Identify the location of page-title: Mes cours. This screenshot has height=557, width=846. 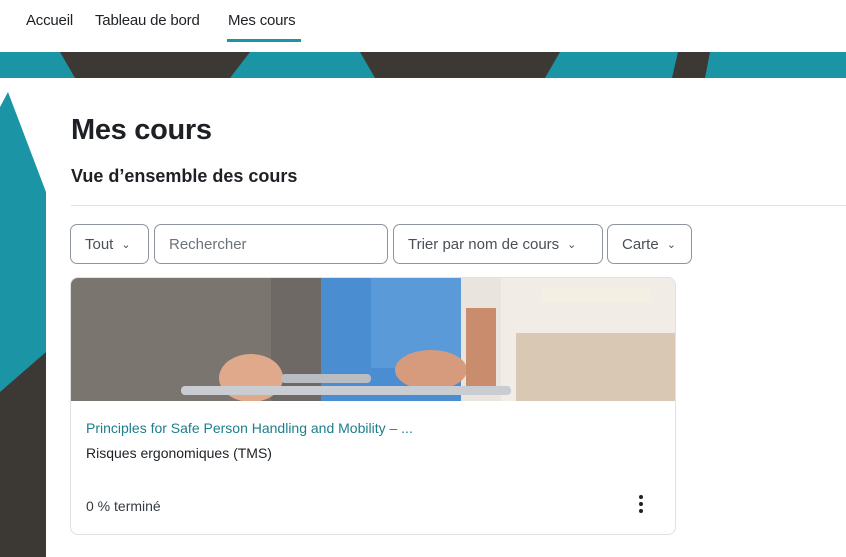
(141, 130).